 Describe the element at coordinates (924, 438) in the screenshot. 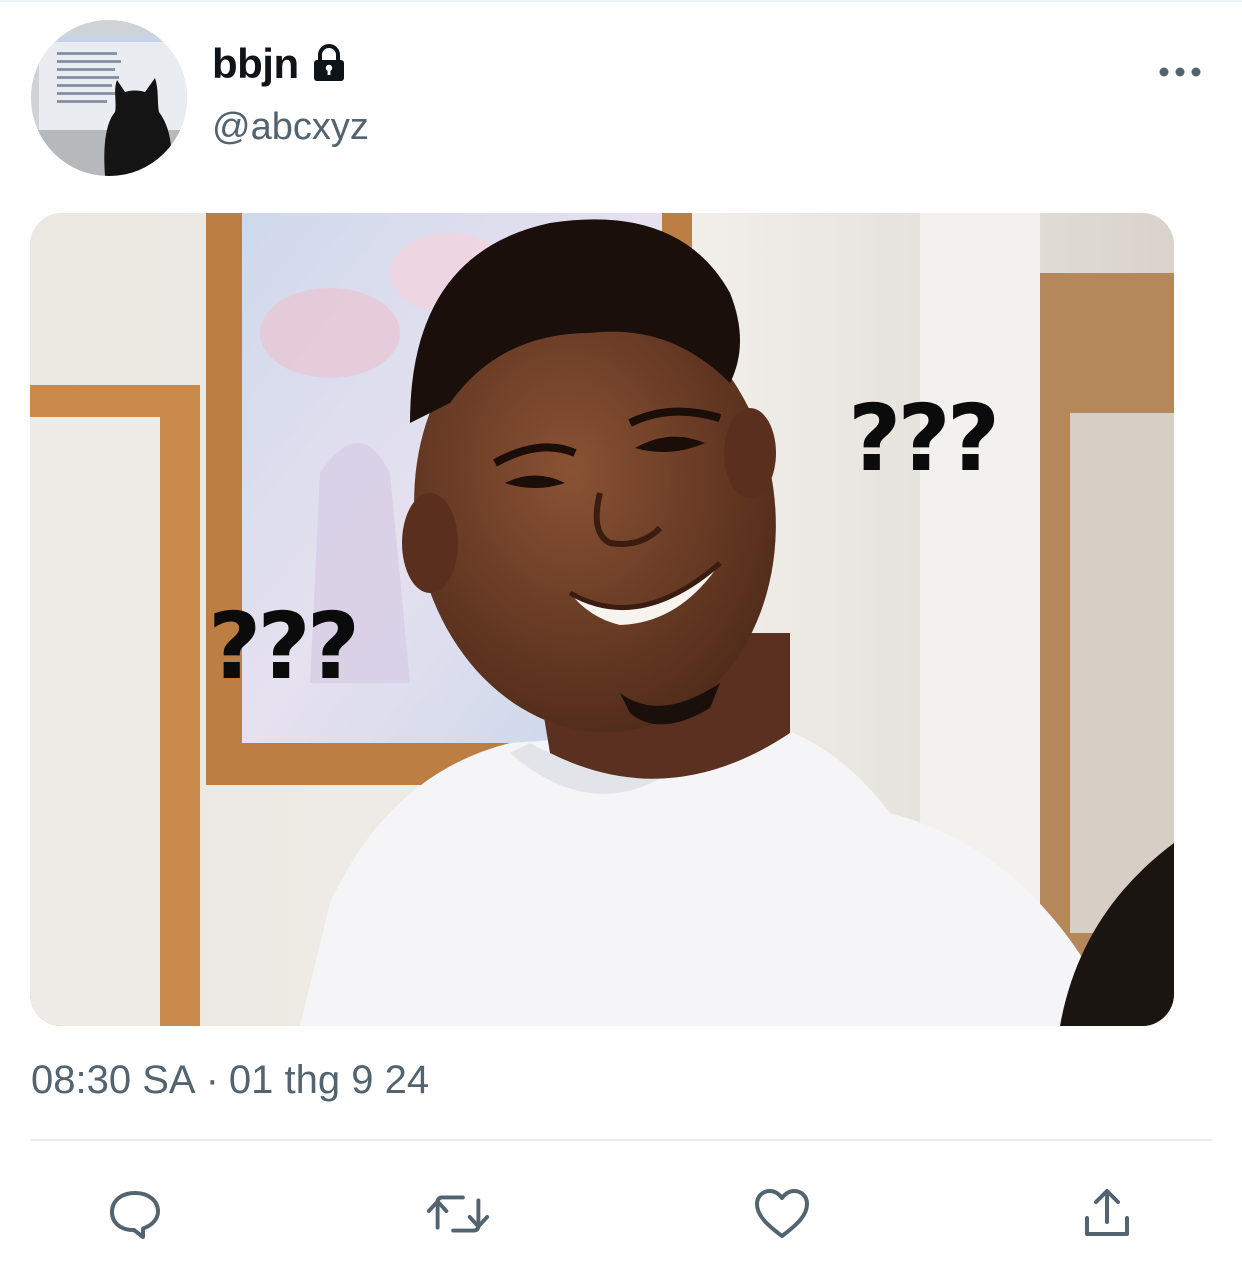

I see `overlay-question-marks-right: ???` at that location.